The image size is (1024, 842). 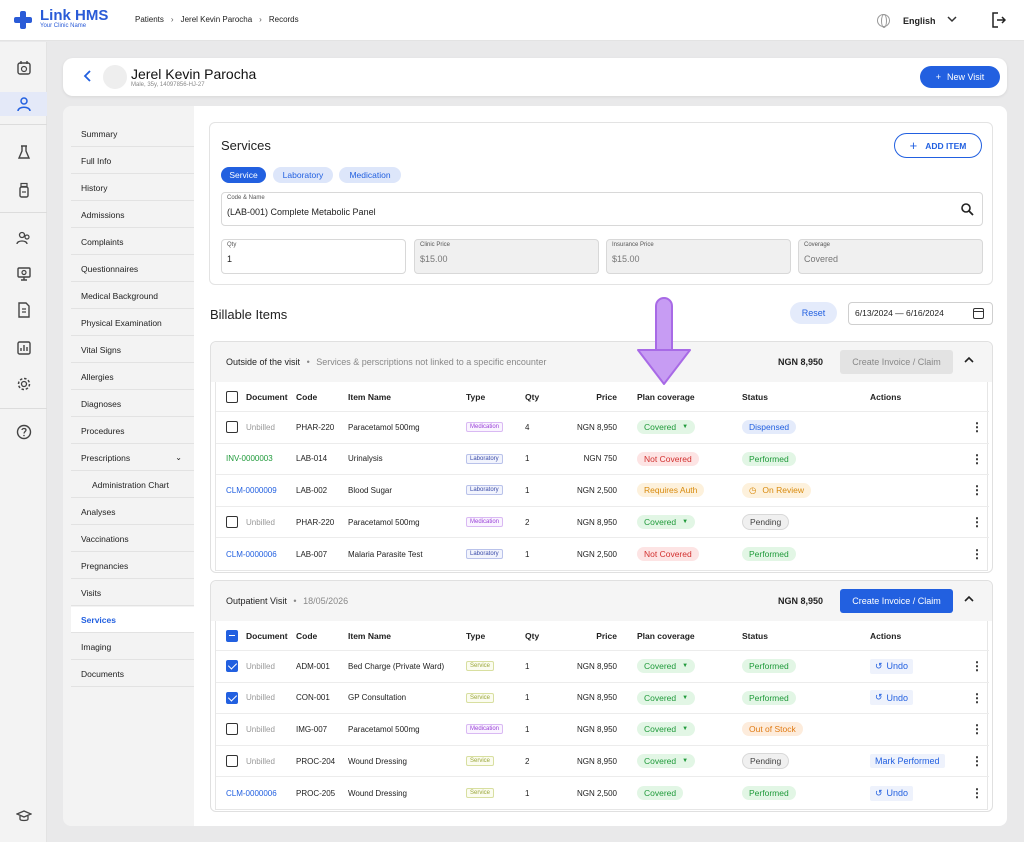 I want to click on nav-item-procedures: Procedures, so click(x=132, y=431).